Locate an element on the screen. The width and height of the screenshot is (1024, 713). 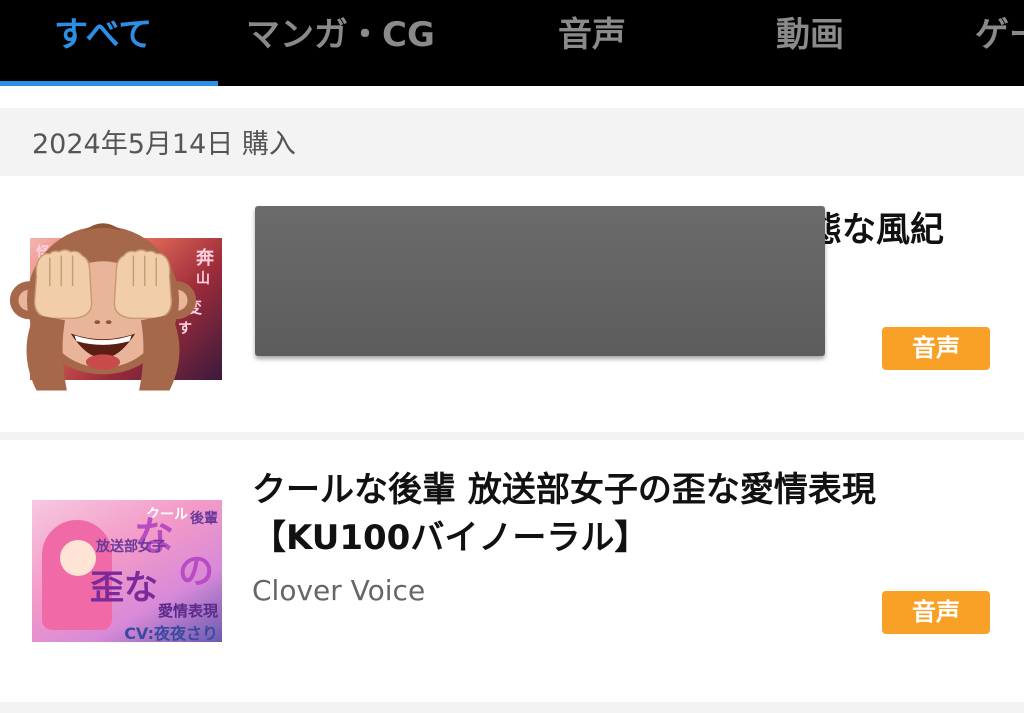
item-title-partial: 態な風紀 is located at coordinates (876, 230).